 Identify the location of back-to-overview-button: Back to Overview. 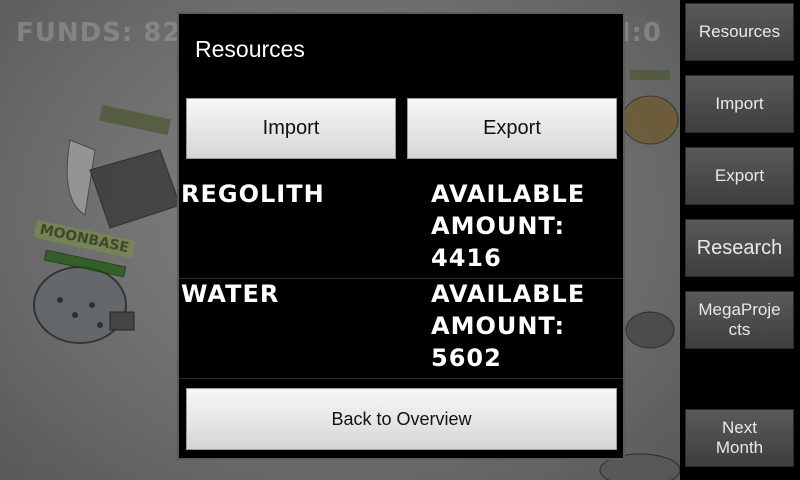
(401, 419).